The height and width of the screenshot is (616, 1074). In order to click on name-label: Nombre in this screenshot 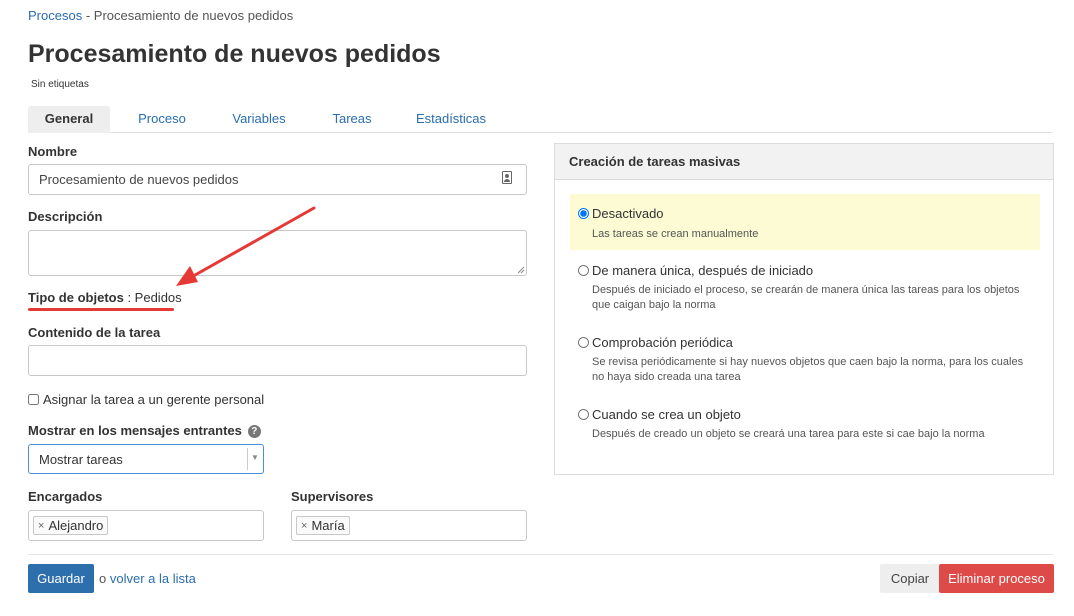, I will do `click(53, 151)`.